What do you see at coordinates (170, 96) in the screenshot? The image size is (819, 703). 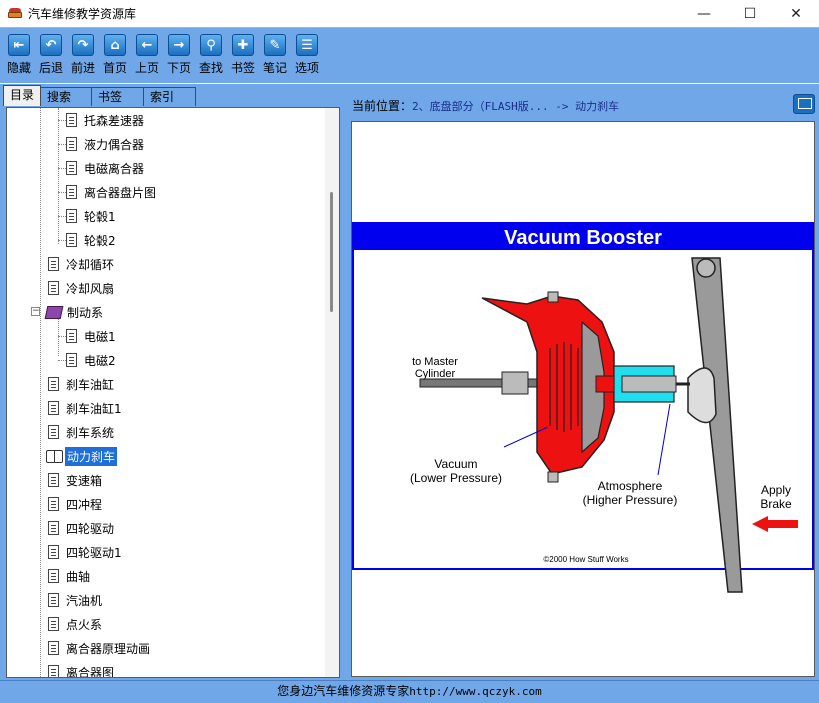 I see `tab-index: 索引` at bounding box center [170, 96].